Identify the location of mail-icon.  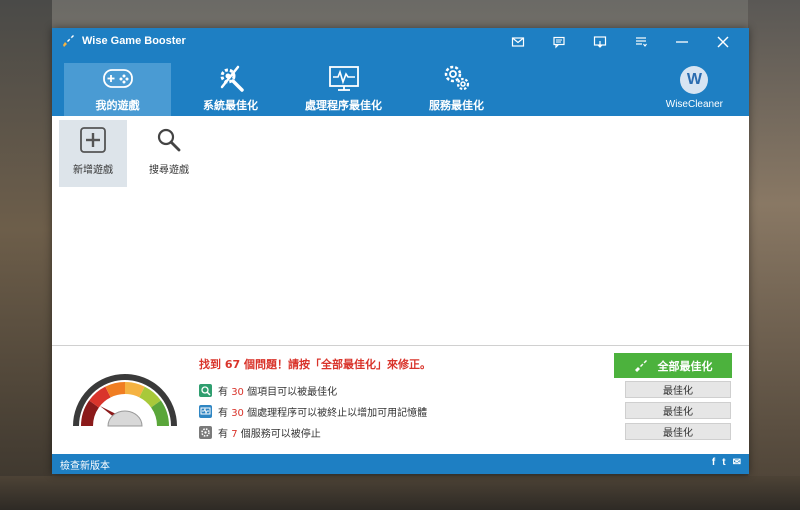
(517, 42).